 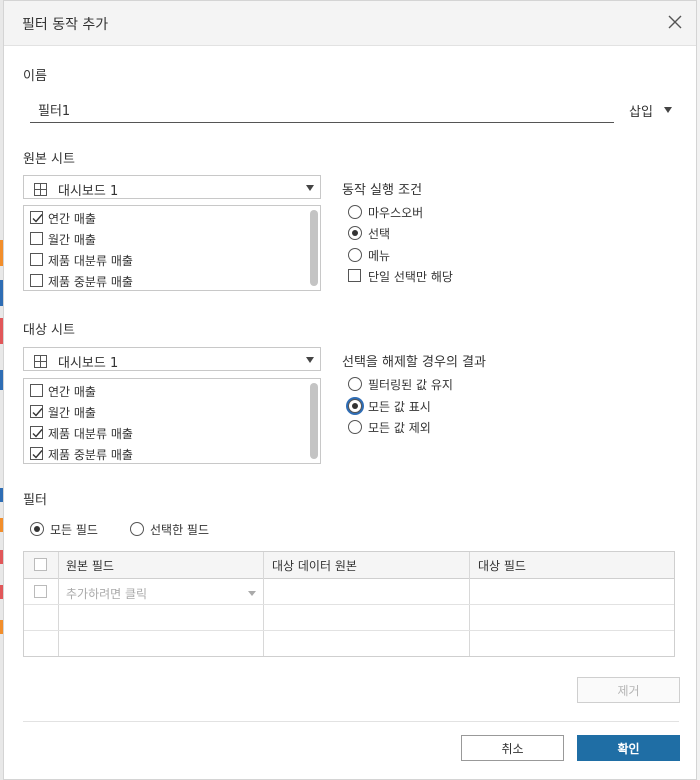 I want to click on radio-label: 모든 값 표시, so click(x=399, y=407).